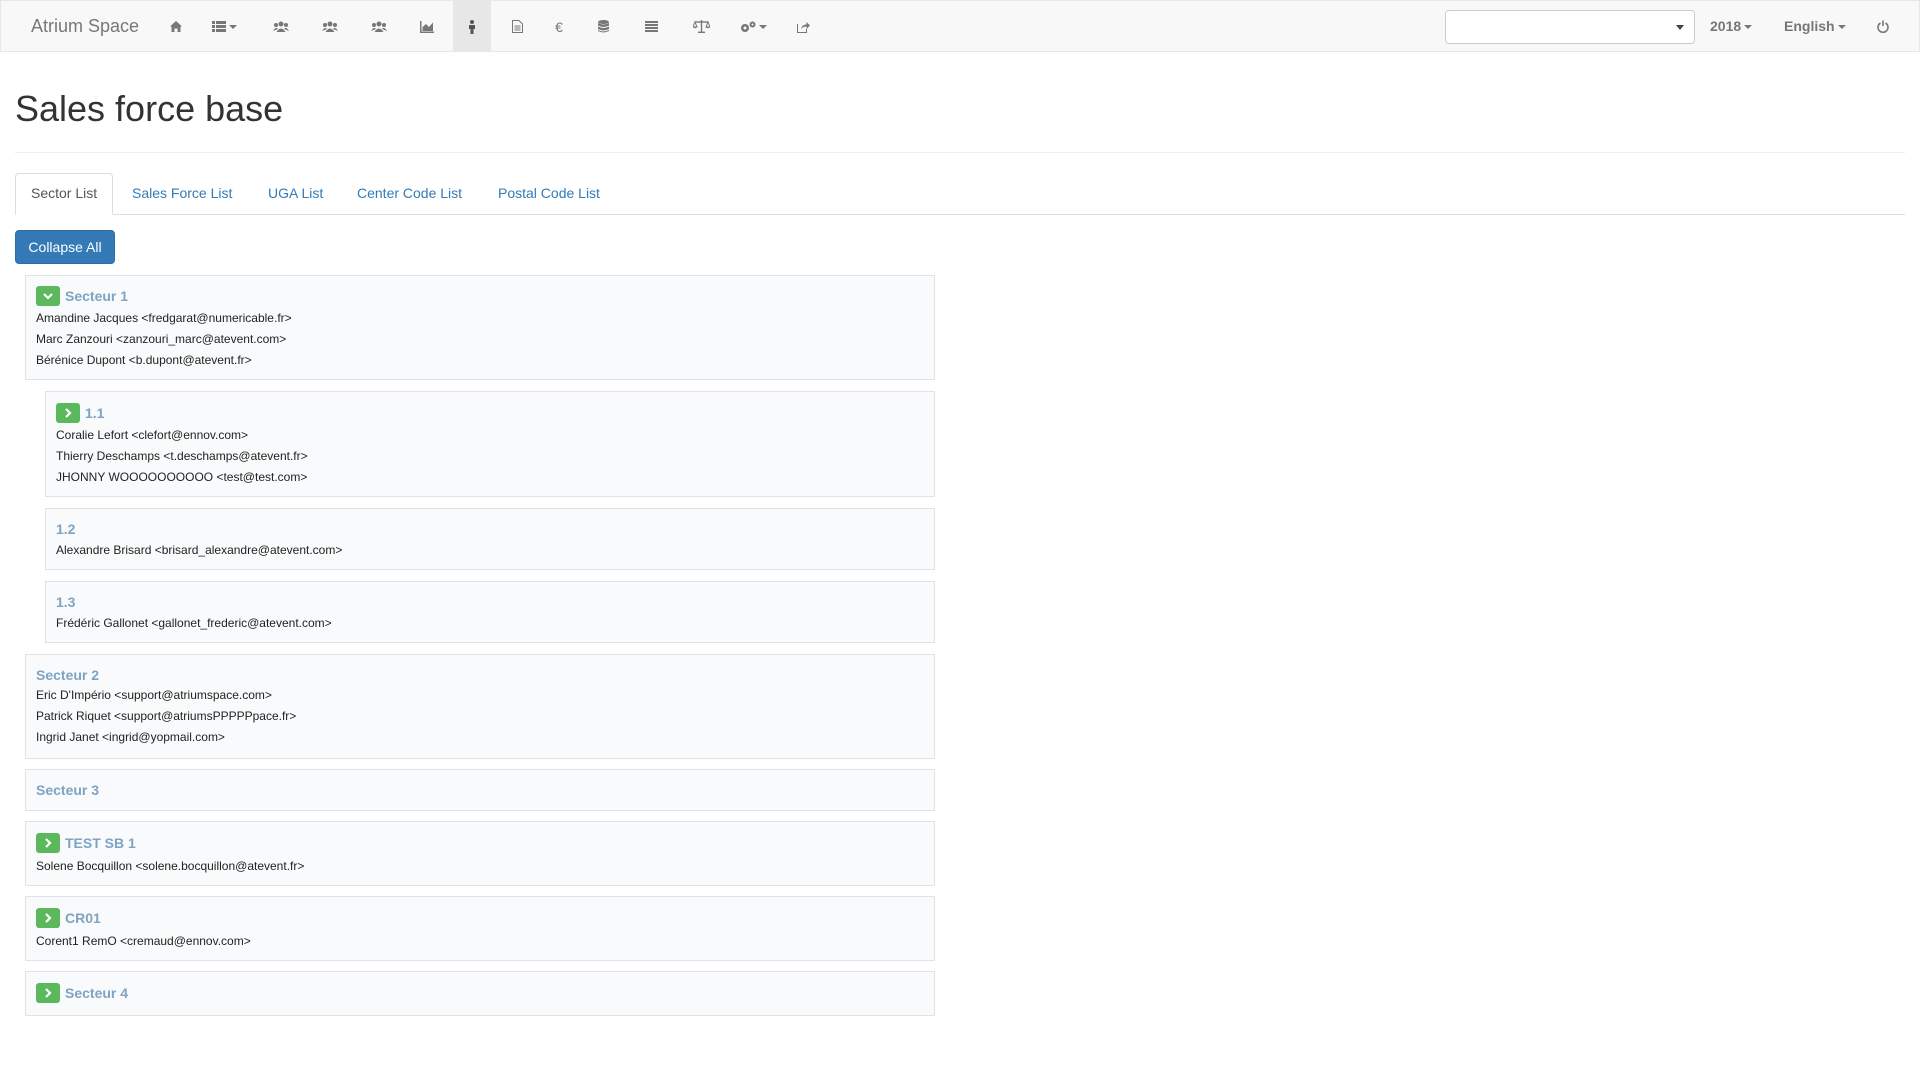  I want to click on cogs-icon, so click(753, 26).